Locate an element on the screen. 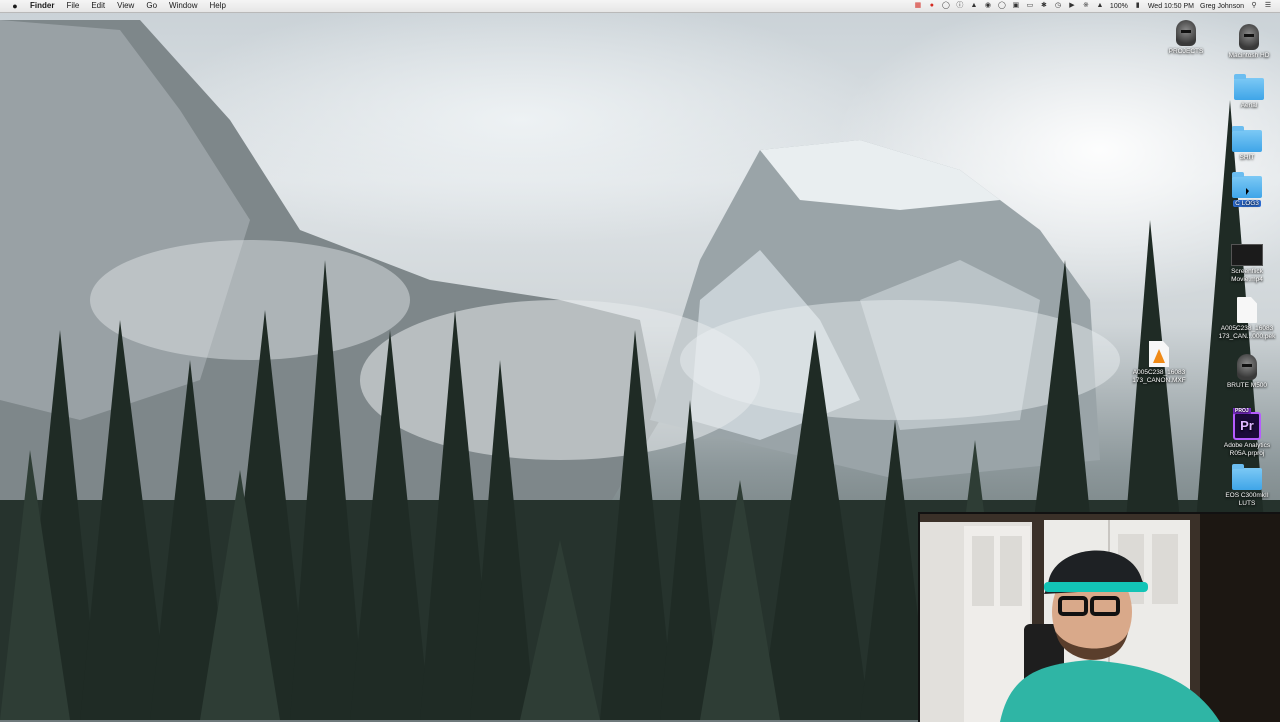 The height and width of the screenshot is (722, 1280). notification-center-icon: ☰ is located at coordinates (1268, 6).